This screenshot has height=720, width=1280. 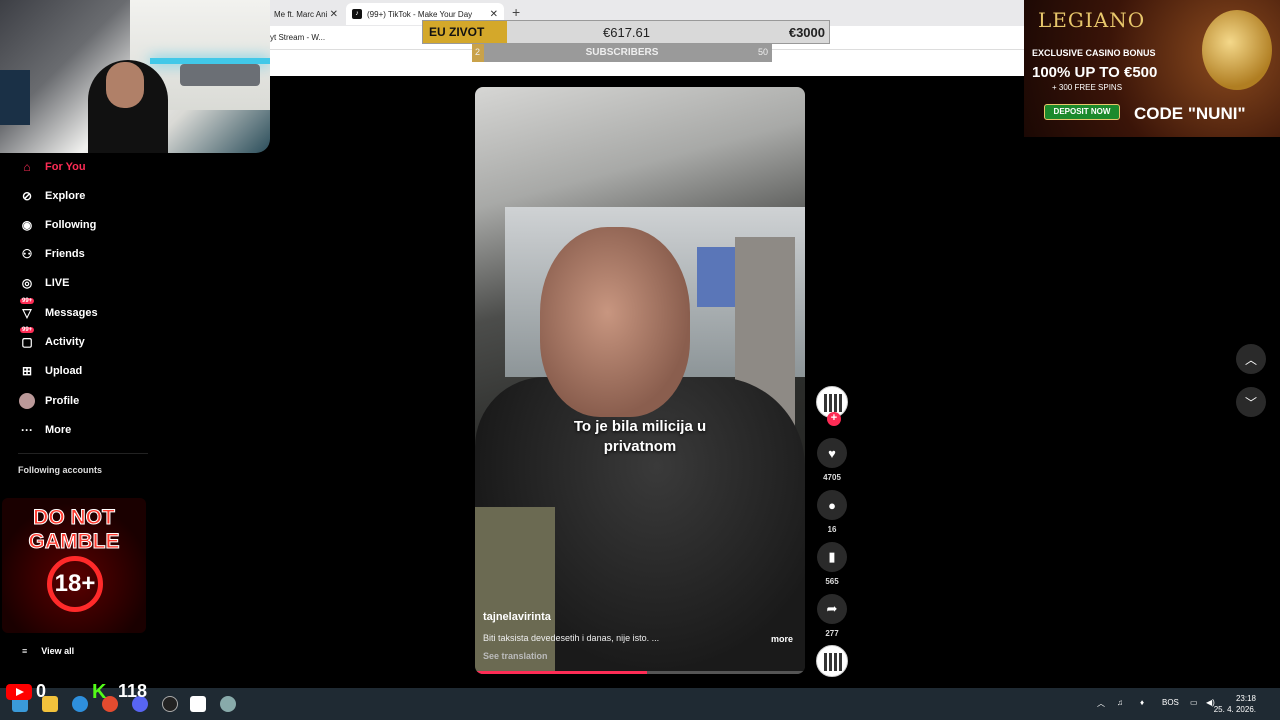 What do you see at coordinates (561, 672) in the screenshot?
I see `video-progress-fill` at bounding box center [561, 672].